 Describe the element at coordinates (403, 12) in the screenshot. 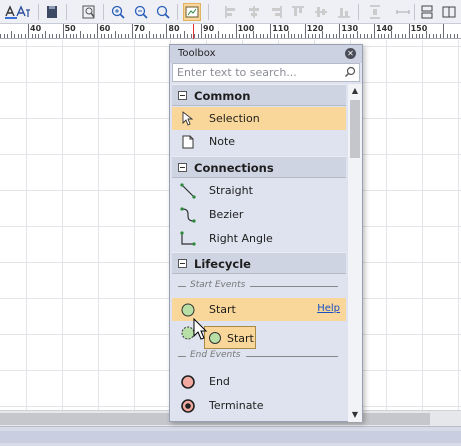

I see `same-size-icon` at that location.